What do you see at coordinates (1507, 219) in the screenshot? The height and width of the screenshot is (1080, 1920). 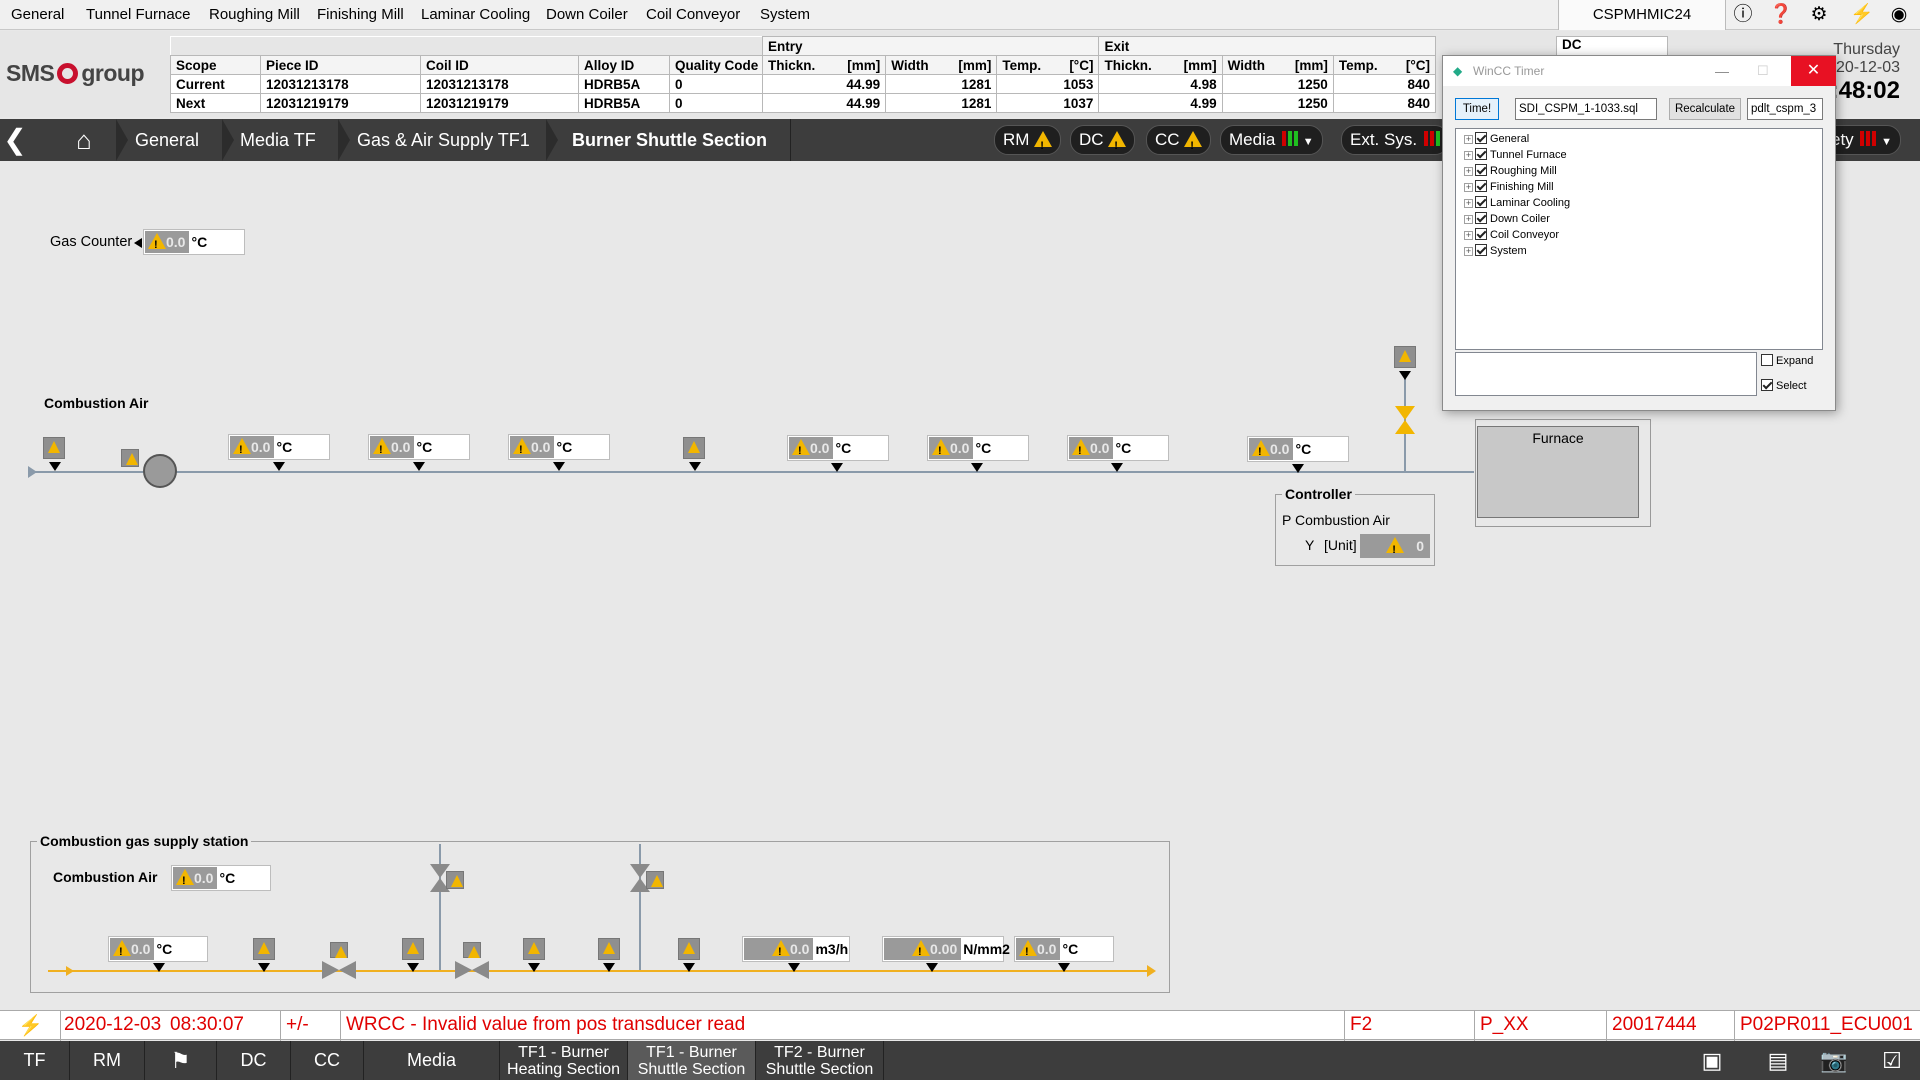 I see `tree-item-down-coiler: + Down Coiler` at bounding box center [1507, 219].